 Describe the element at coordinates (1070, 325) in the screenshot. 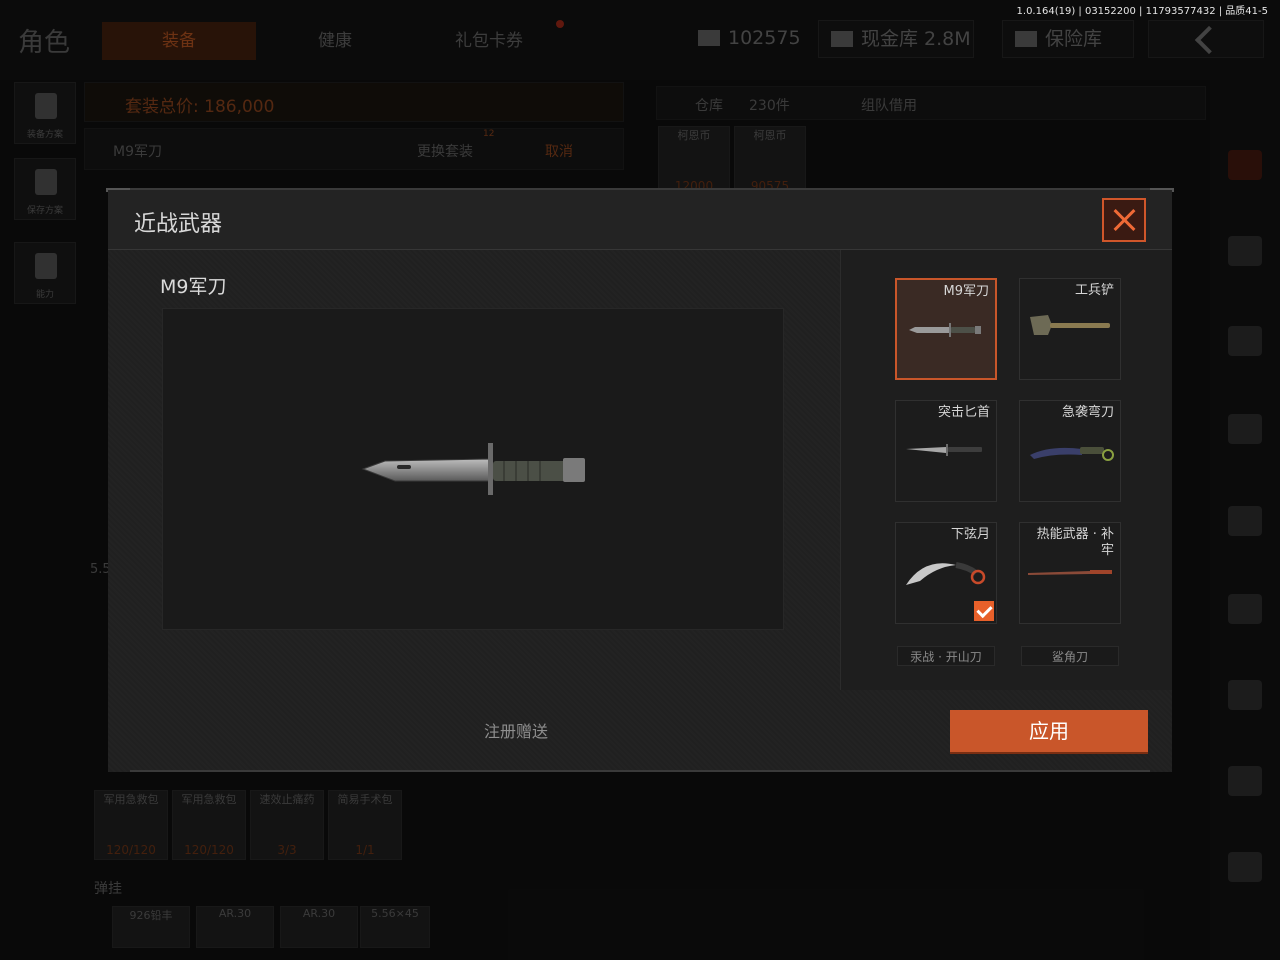

I see `shovel-icon` at that location.